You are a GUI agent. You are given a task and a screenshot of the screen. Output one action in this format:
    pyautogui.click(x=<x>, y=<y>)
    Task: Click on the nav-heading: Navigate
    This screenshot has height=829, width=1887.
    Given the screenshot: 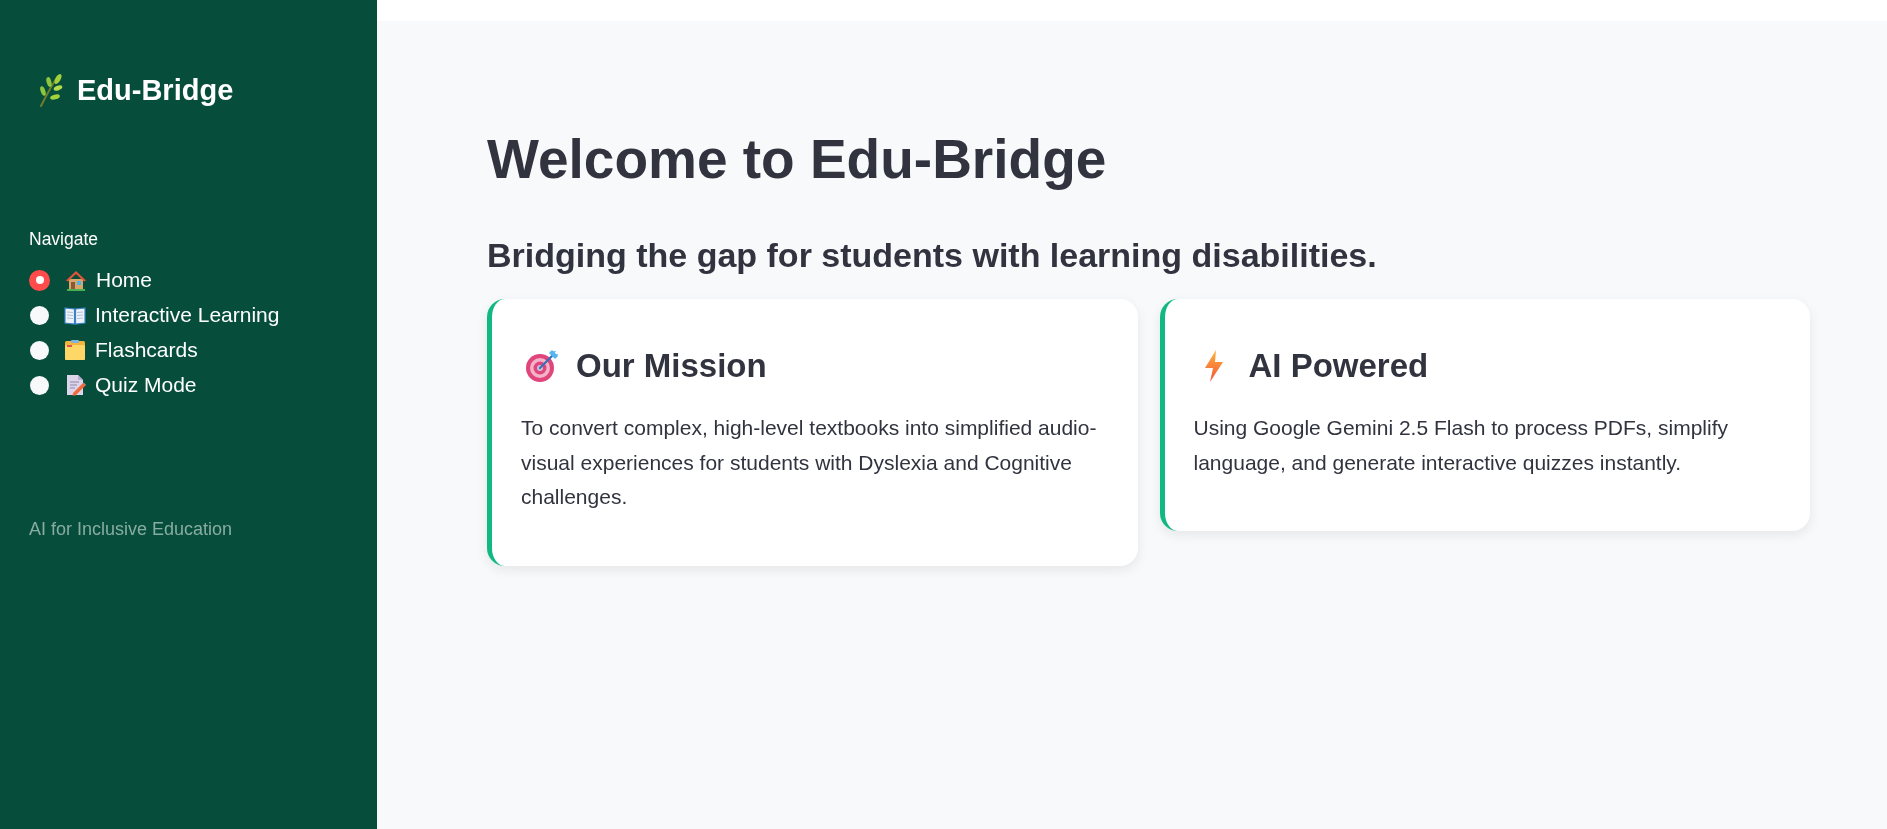 What is the action you would take?
    pyautogui.click(x=64, y=239)
    